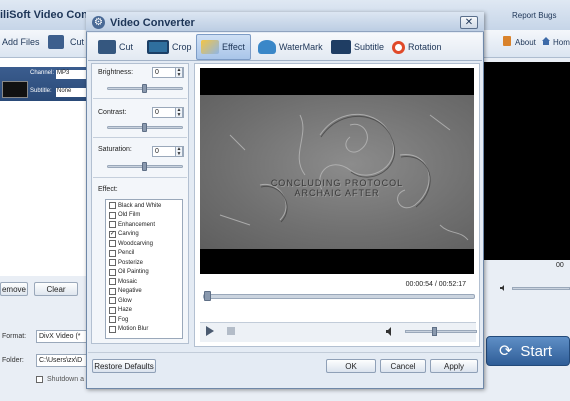 The image size is (570, 401). I want to click on format-select: DivX Video (*, so click(62, 336).